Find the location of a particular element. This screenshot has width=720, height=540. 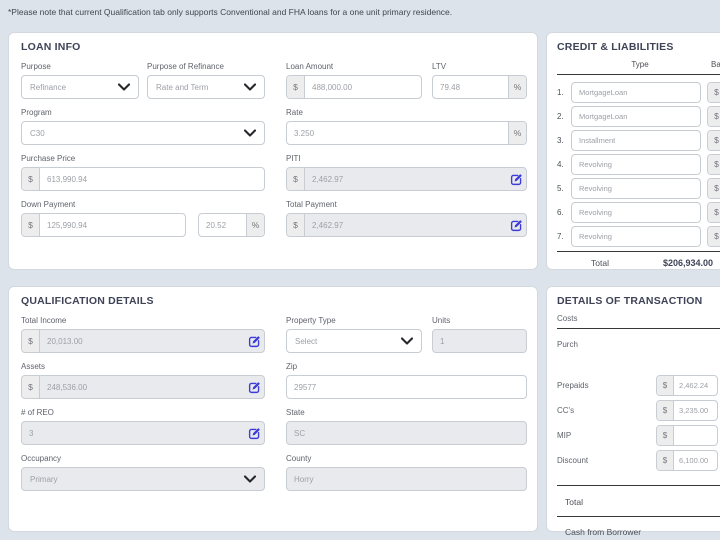

header-divider is located at coordinates (638, 74).